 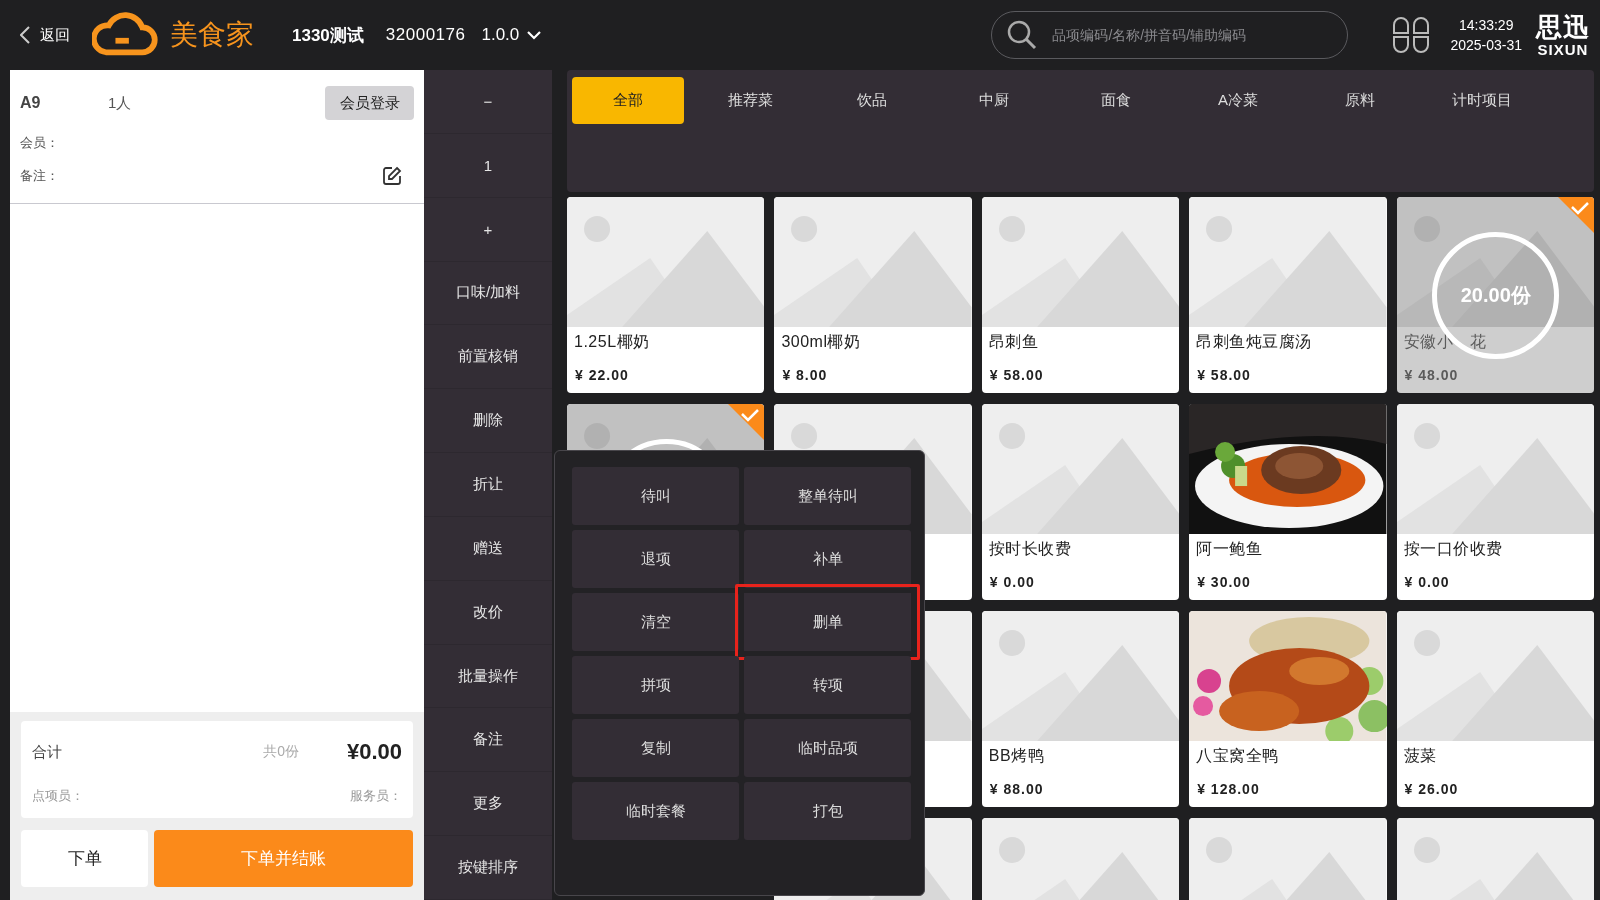 What do you see at coordinates (39, 176) in the screenshot?
I see `note-label: 备注：` at bounding box center [39, 176].